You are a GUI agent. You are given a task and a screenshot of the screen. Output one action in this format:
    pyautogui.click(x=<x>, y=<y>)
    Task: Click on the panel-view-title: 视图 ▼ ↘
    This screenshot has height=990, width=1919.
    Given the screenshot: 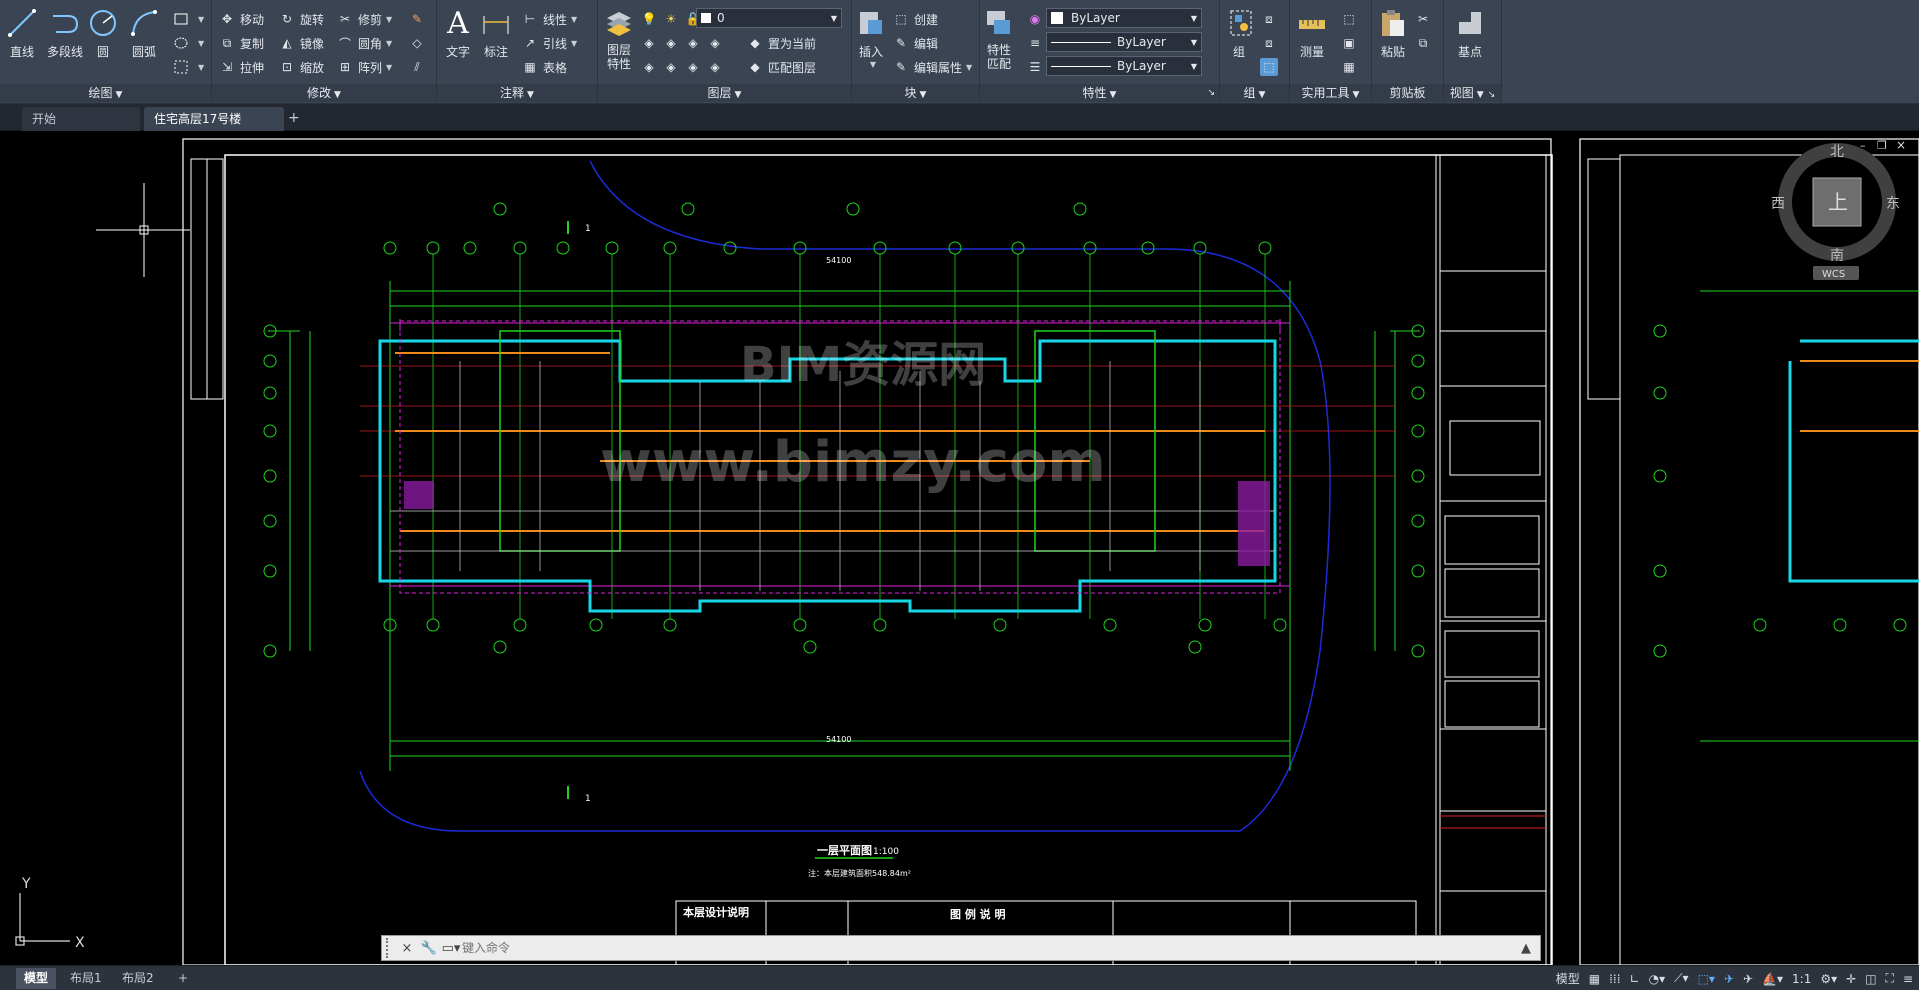 What is the action you would take?
    pyautogui.click(x=1472, y=93)
    